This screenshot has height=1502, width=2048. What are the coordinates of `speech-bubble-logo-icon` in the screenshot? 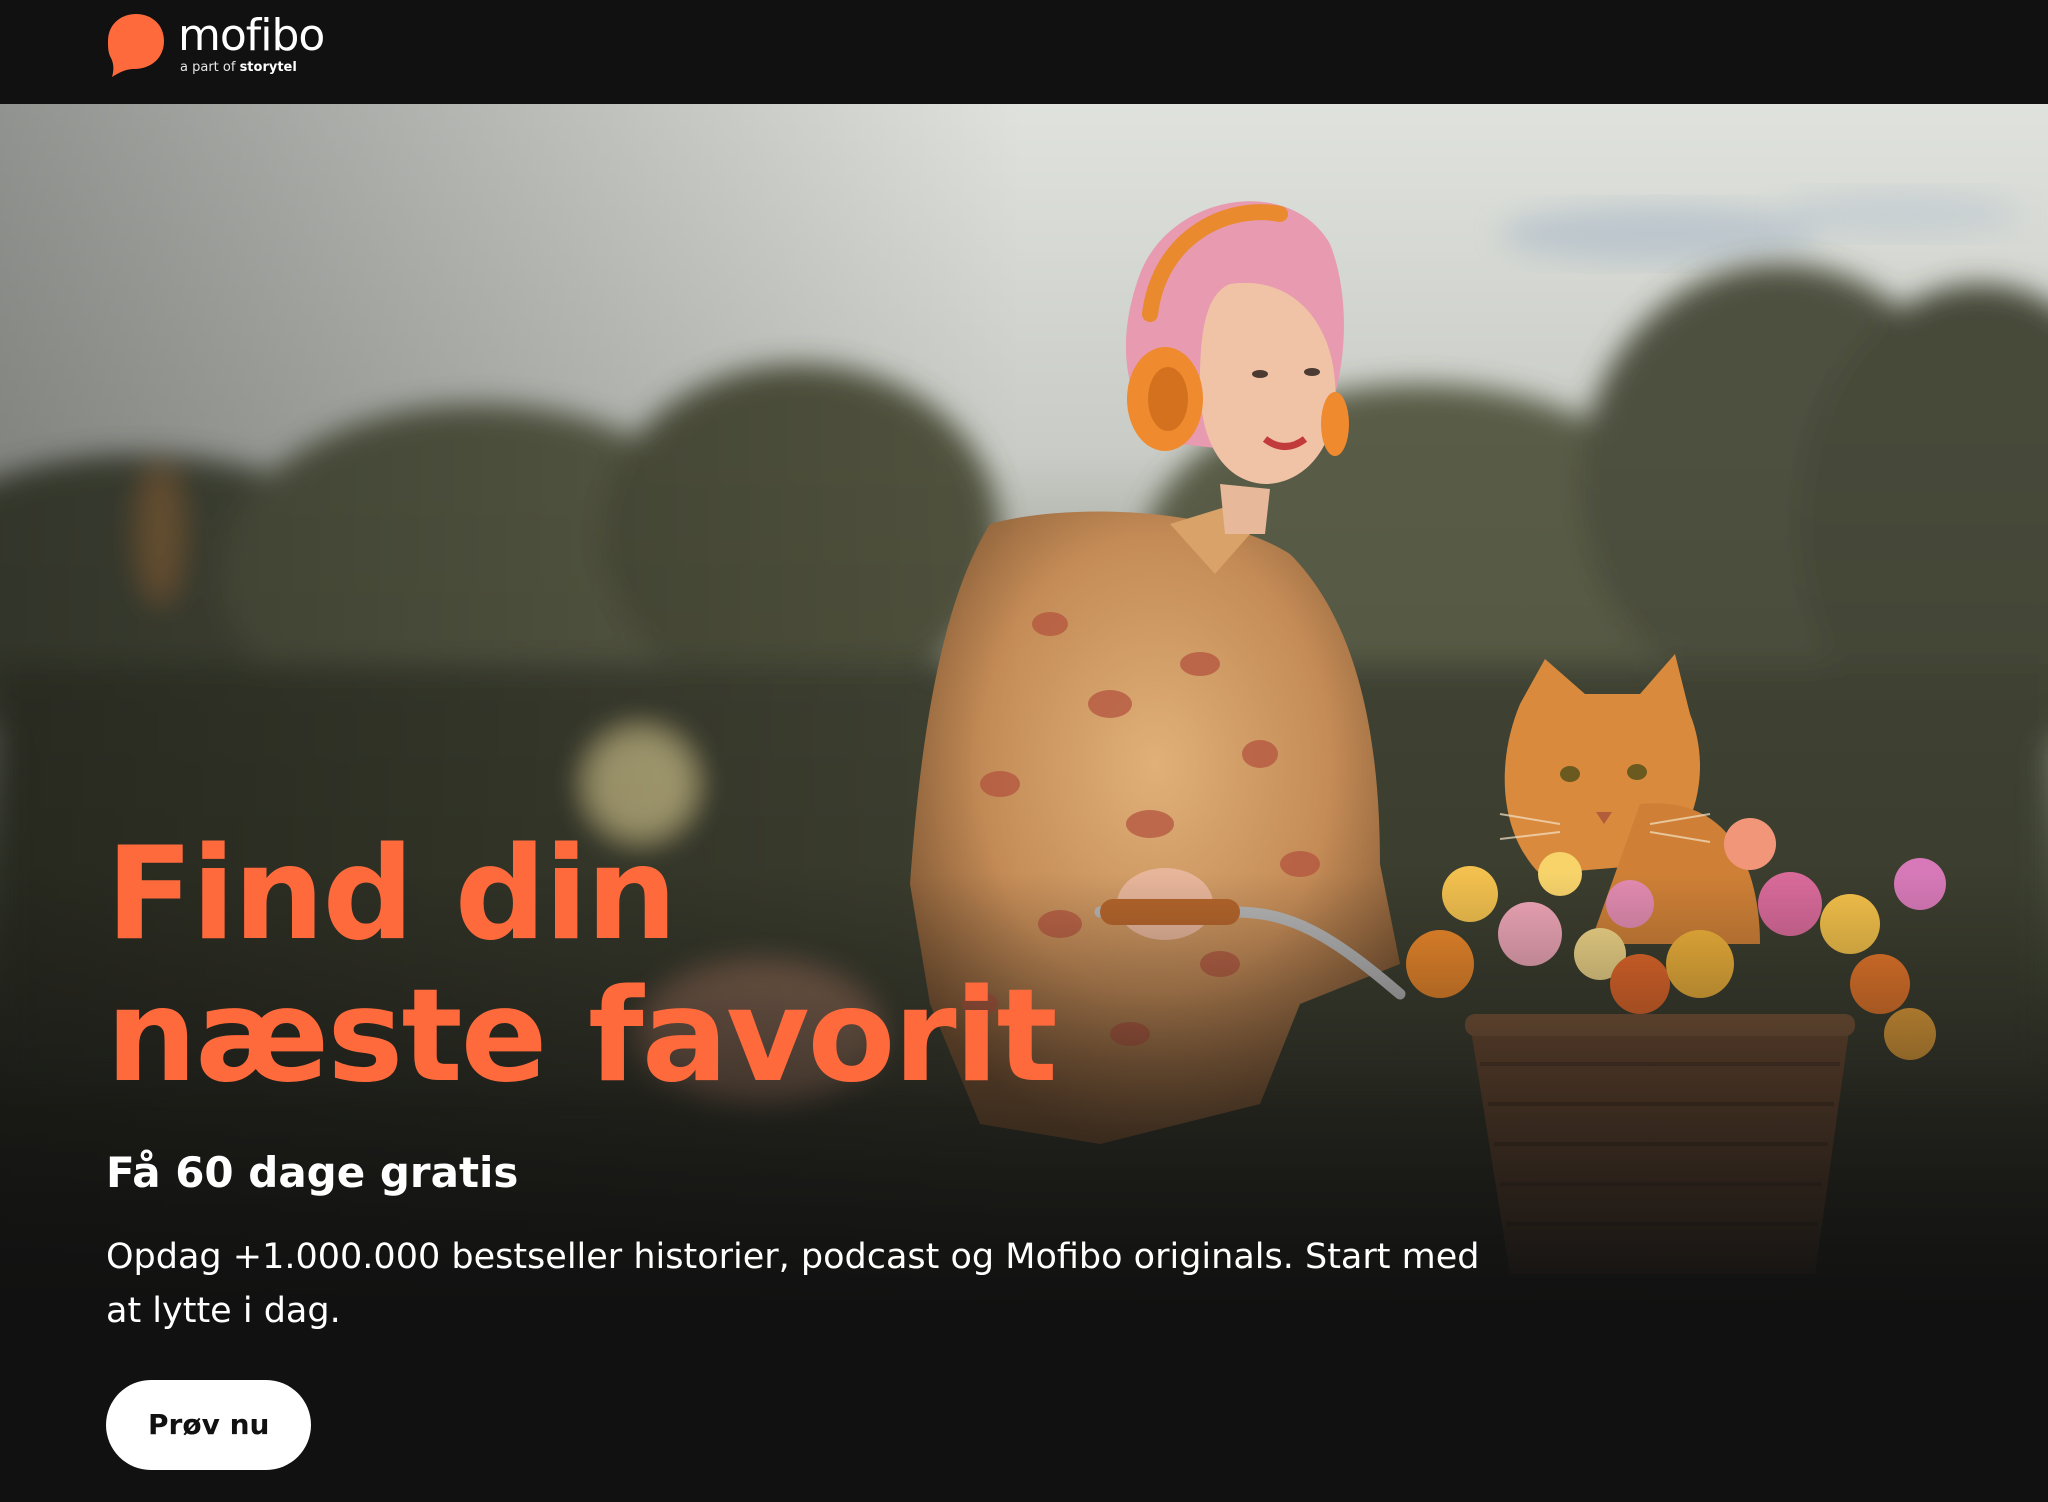 It's located at (136, 45).